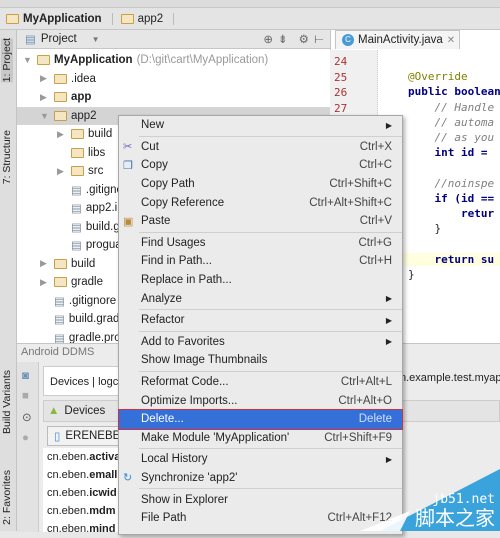  I want to click on line-number: 25, so click(341, 77).